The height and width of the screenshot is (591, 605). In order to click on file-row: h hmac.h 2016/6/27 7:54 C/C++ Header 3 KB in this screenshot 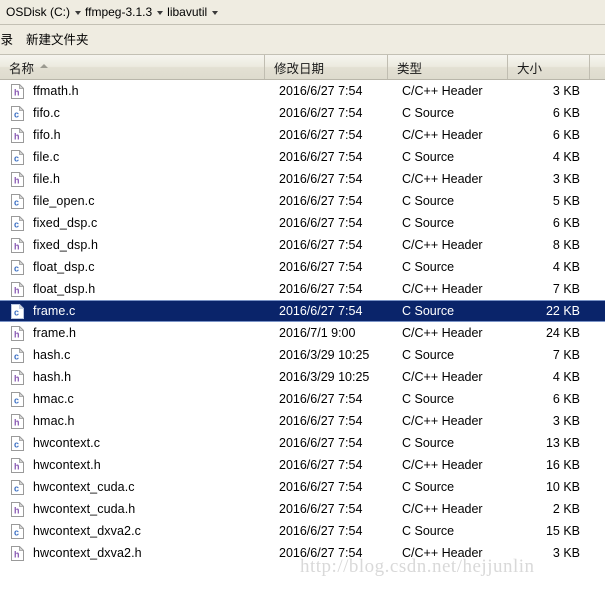, I will do `click(302, 421)`.